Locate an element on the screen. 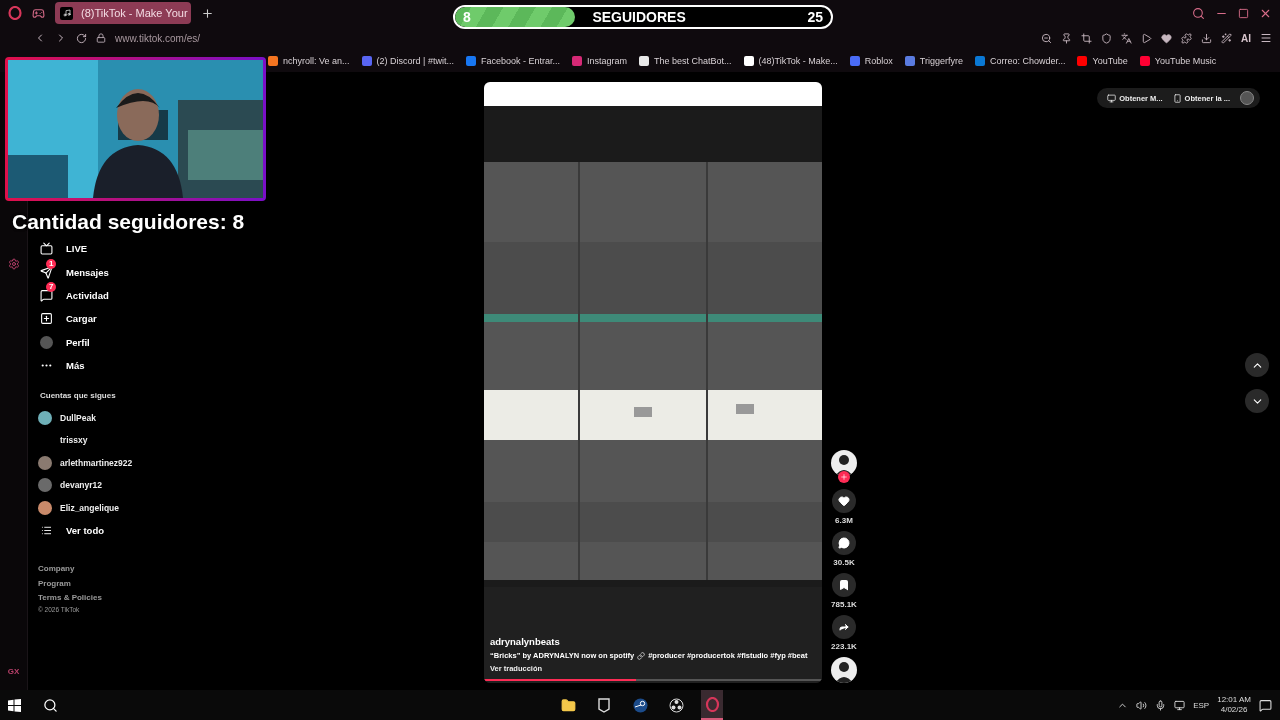 The image size is (1280, 720). windows-icon is located at coordinates (14, 705).